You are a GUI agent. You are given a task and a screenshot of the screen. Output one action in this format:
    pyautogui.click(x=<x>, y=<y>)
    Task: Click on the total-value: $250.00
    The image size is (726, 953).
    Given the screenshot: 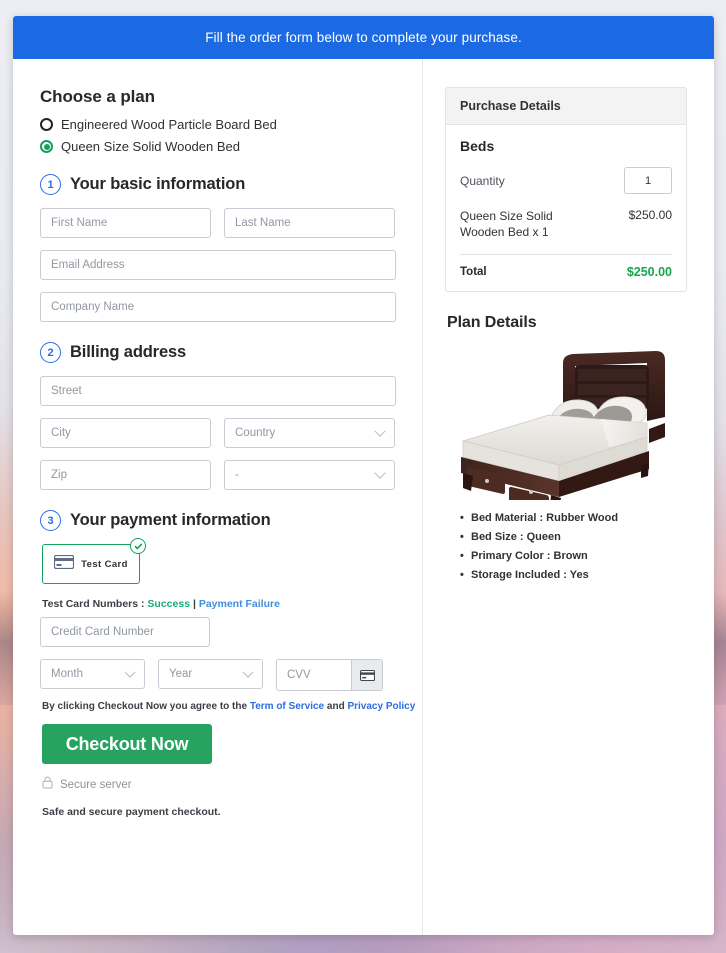 What is the action you would take?
    pyautogui.click(x=649, y=272)
    